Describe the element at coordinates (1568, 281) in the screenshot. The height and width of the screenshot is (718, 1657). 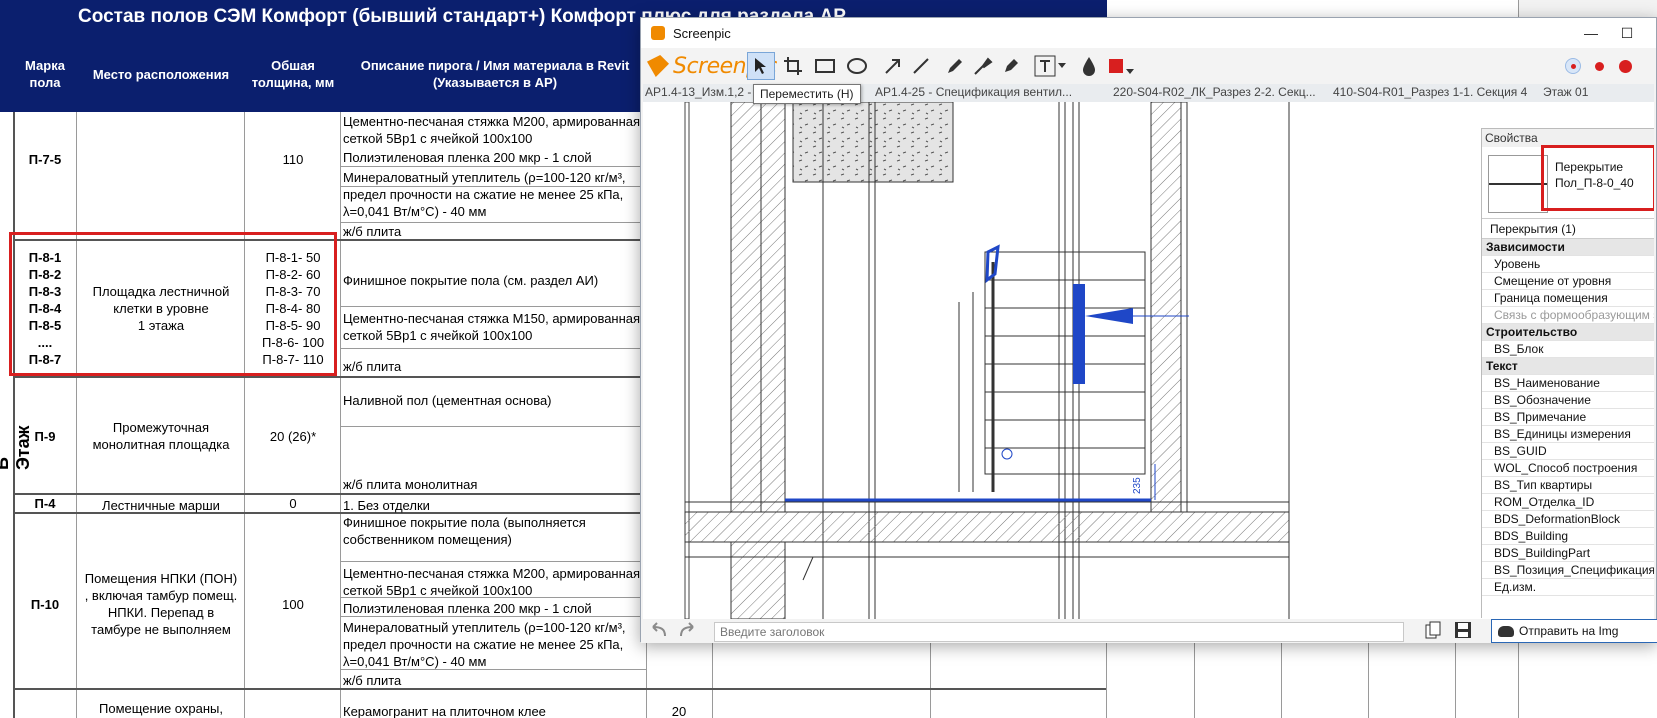
I see `prop-row: Смещение от уровня` at that location.